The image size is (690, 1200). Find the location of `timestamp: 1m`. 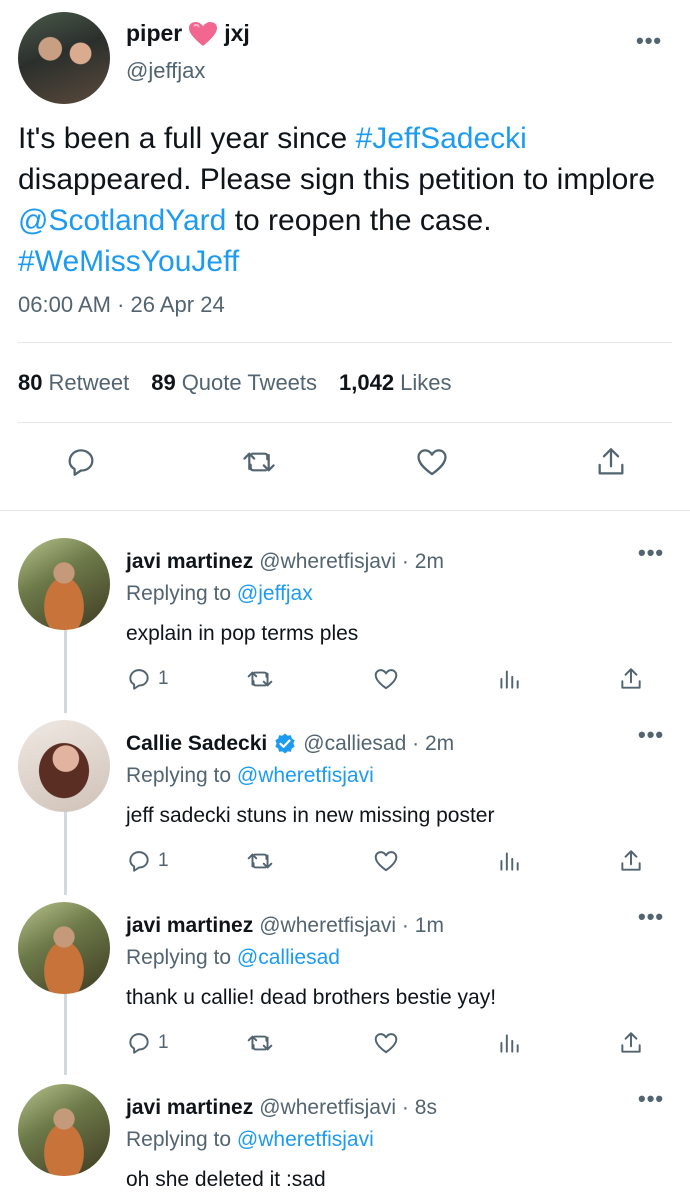

timestamp: 1m is located at coordinates (429, 926).